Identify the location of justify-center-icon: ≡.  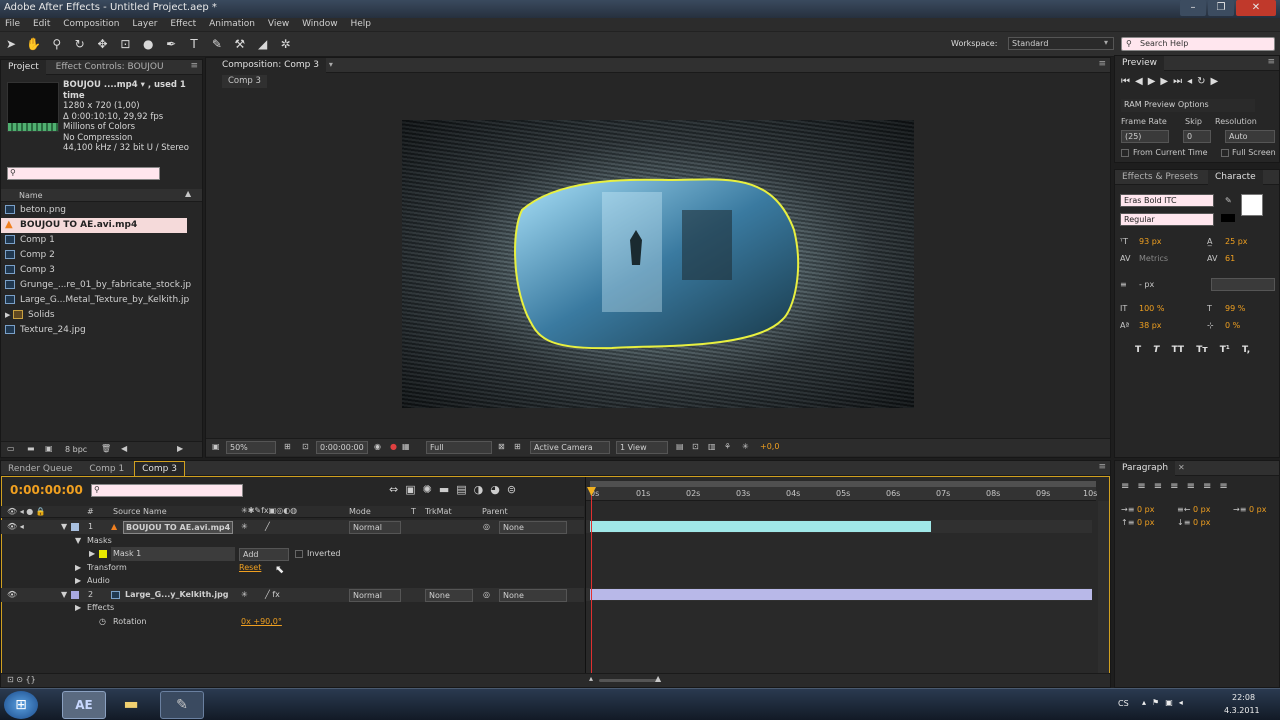
(1195, 486).